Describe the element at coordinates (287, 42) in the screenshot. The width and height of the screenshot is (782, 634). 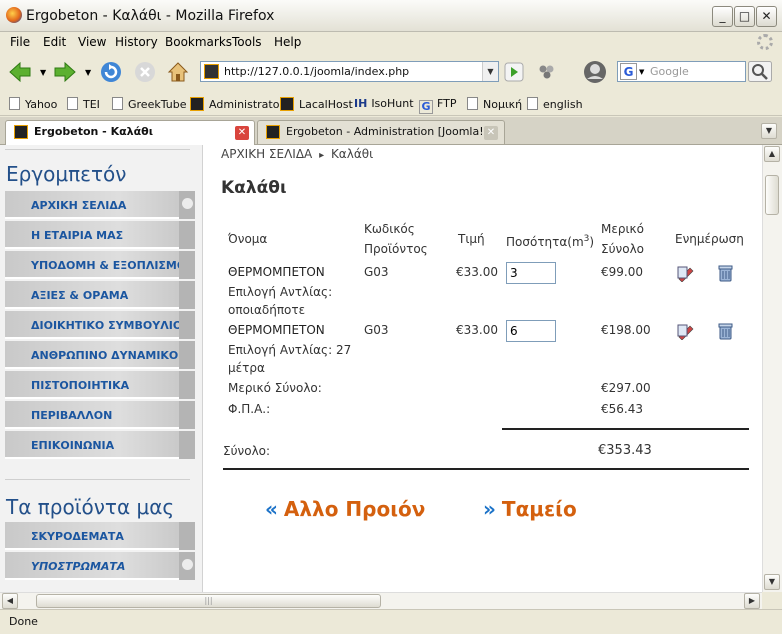
I see `menu-help: Help` at that location.